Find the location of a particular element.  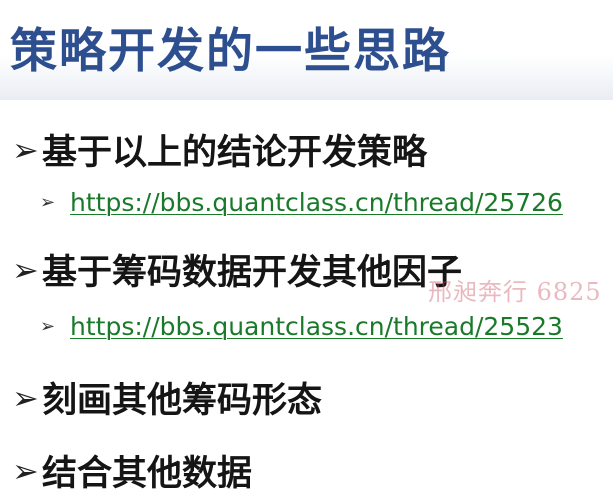

bullet-text: 刻画其他筹码形态 is located at coordinates (182, 401).